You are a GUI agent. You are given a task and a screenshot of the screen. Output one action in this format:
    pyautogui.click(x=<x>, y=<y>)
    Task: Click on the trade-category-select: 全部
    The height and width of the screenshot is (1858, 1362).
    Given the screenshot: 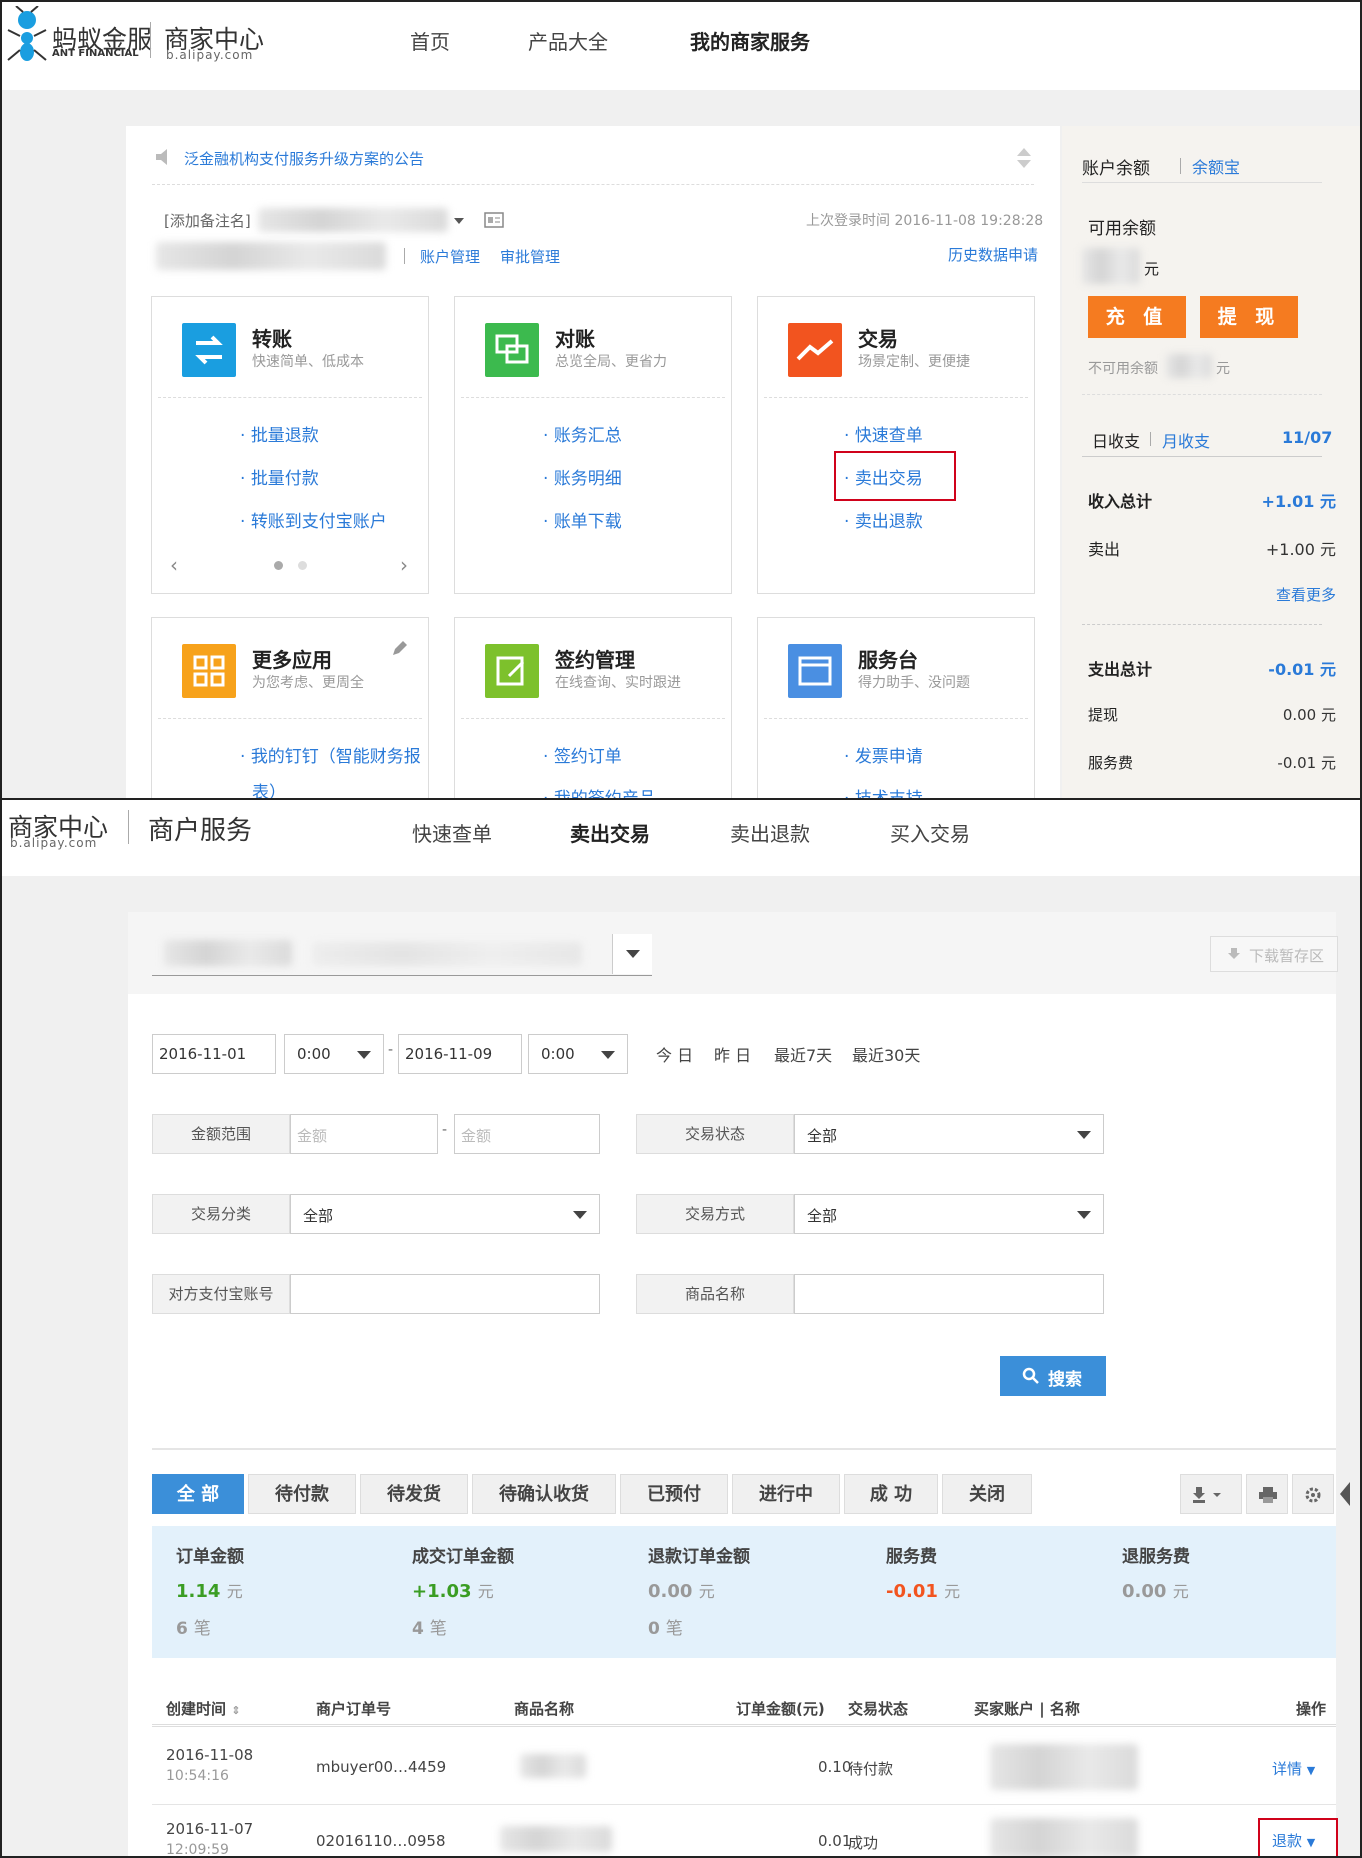 What is the action you would take?
    pyautogui.click(x=445, y=1214)
    